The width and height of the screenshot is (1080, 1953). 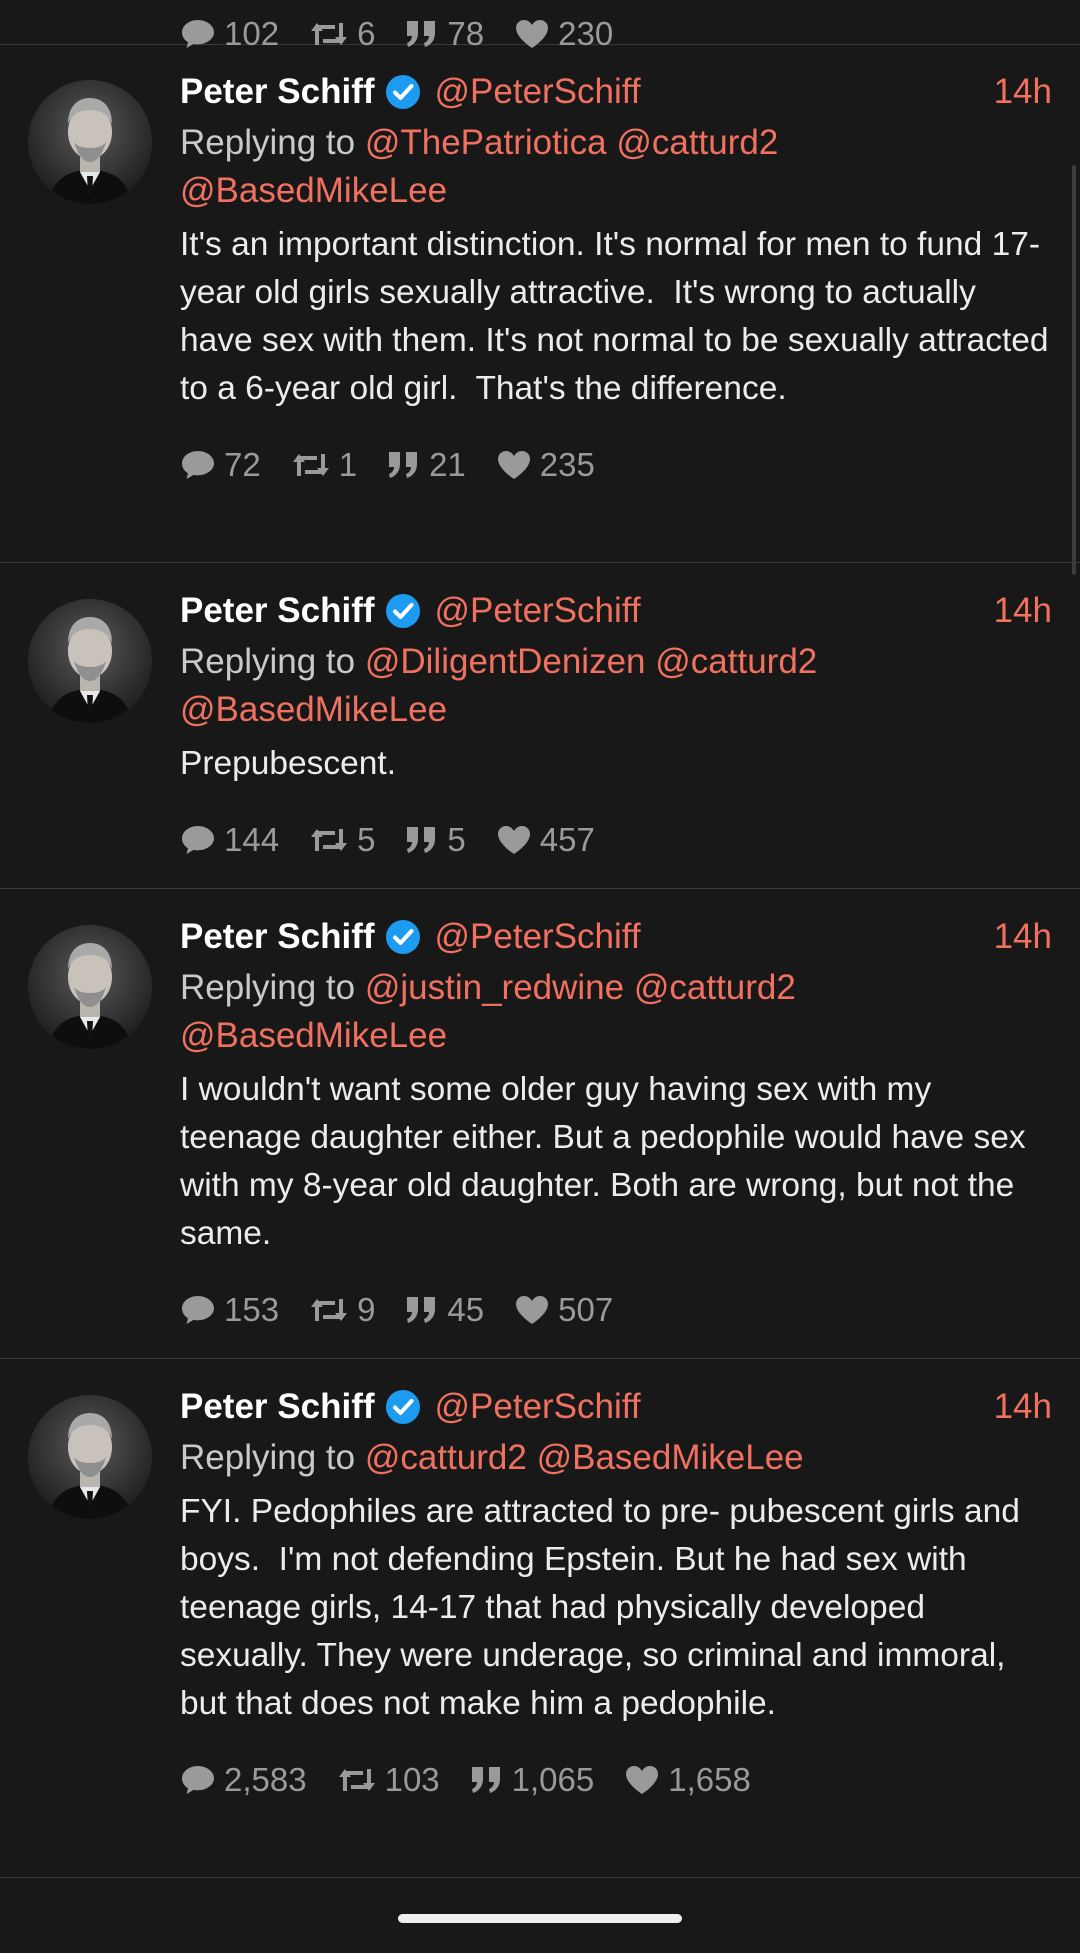 What do you see at coordinates (466, 1309) in the screenshot?
I see `quote-count: 45` at bounding box center [466, 1309].